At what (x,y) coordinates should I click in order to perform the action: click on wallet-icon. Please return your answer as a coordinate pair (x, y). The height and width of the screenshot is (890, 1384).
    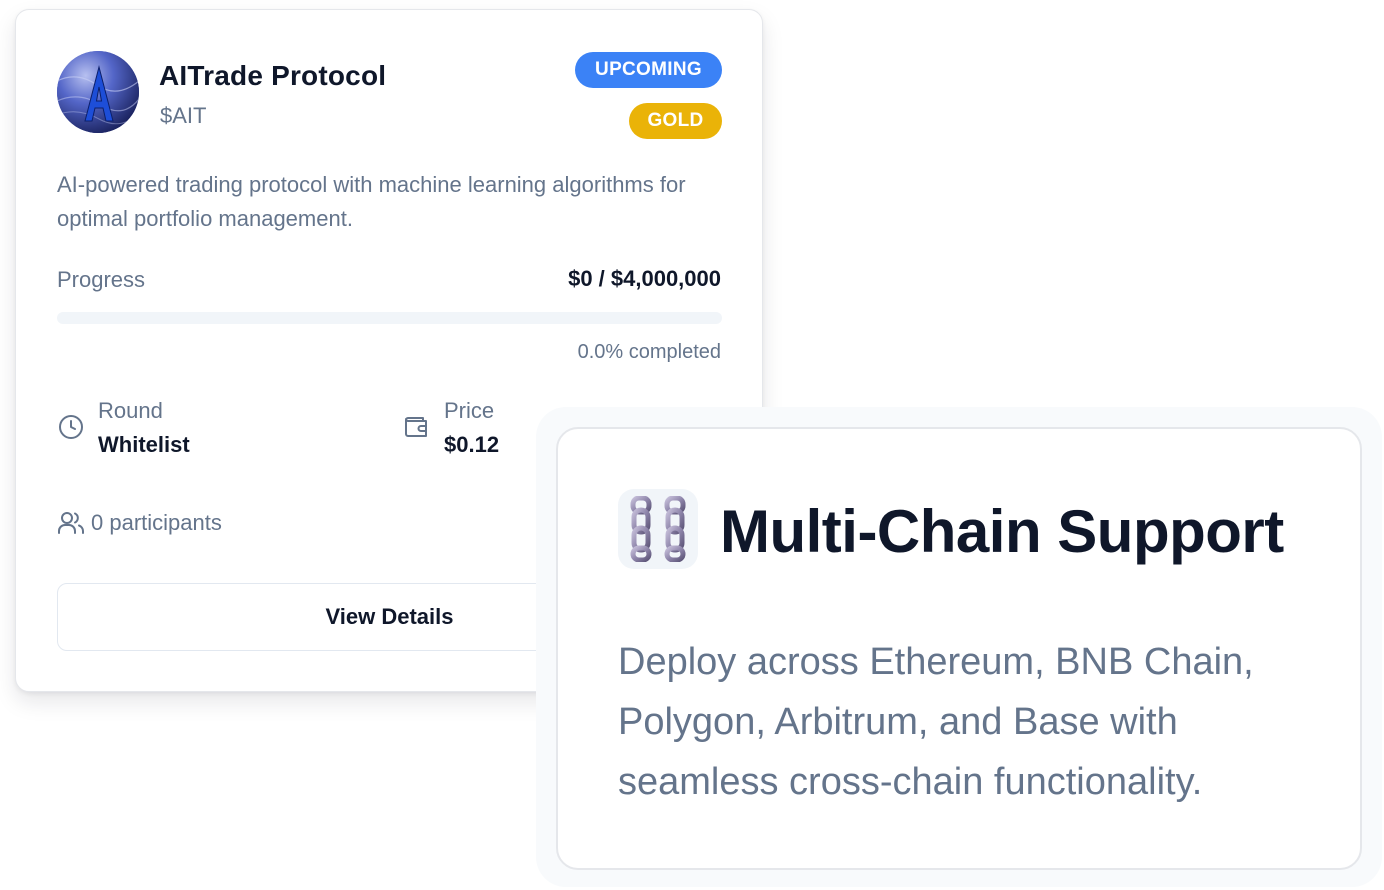
    Looking at the image, I should click on (417, 427).